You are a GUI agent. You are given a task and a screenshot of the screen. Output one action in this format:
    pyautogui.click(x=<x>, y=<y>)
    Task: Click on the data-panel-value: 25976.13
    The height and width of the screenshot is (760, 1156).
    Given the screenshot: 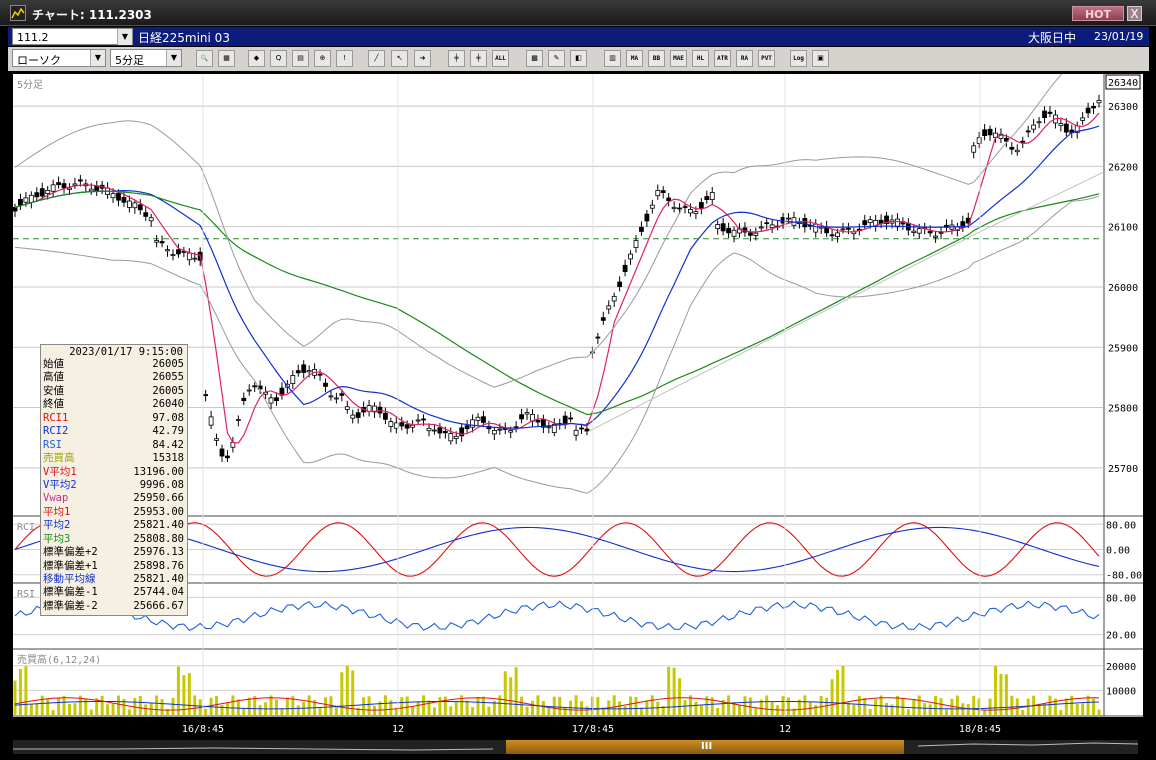 What is the action you would take?
    pyautogui.click(x=158, y=552)
    